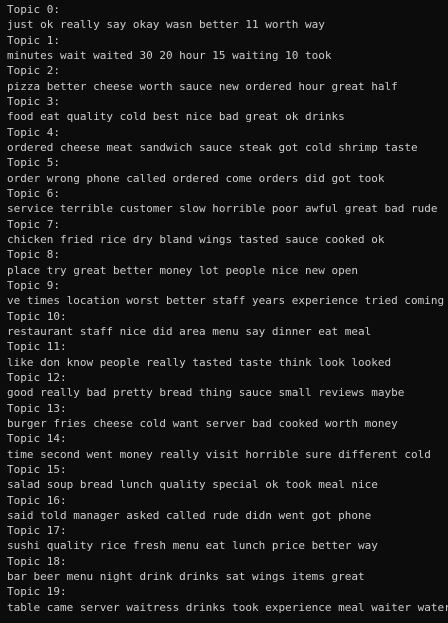 This screenshot has width=448, height=623. Describe the element at coordinates (33, 101) in the screenshot. I see `topic-header: Topic 3:` at that location.